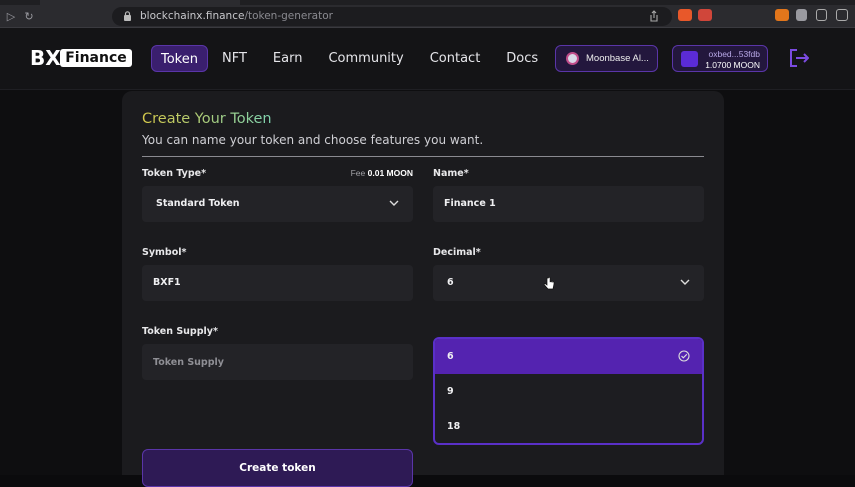  Describe the element at coordinates (684, 356) in the screenshot. I see `check-circle-icon` at that location.